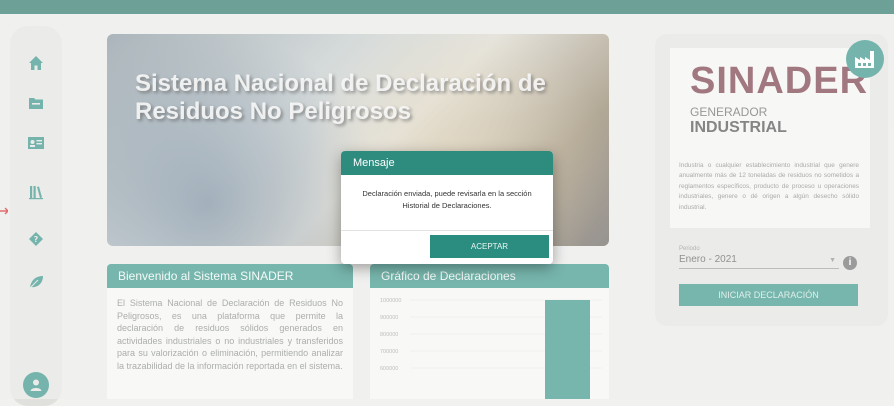  I want to click on dialog-divider, so click(447, 230).